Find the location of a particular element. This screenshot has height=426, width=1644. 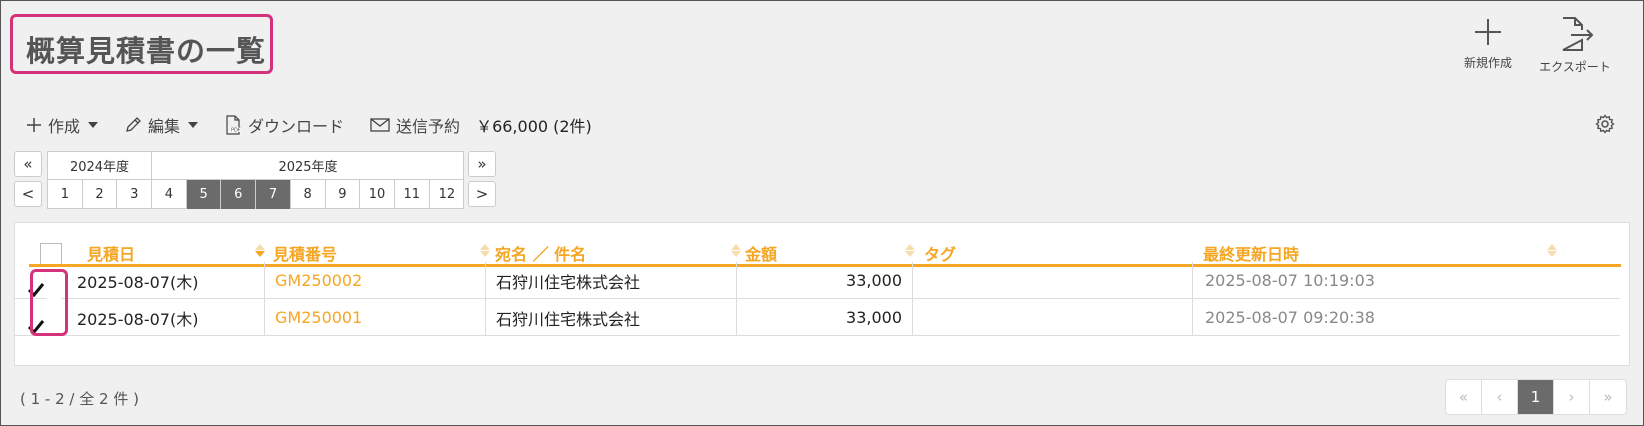

toolbar: 作成 編集 PDF ダウンロード 送信予約 ￥66,000 (2件) is located at coordinates (309, 125).